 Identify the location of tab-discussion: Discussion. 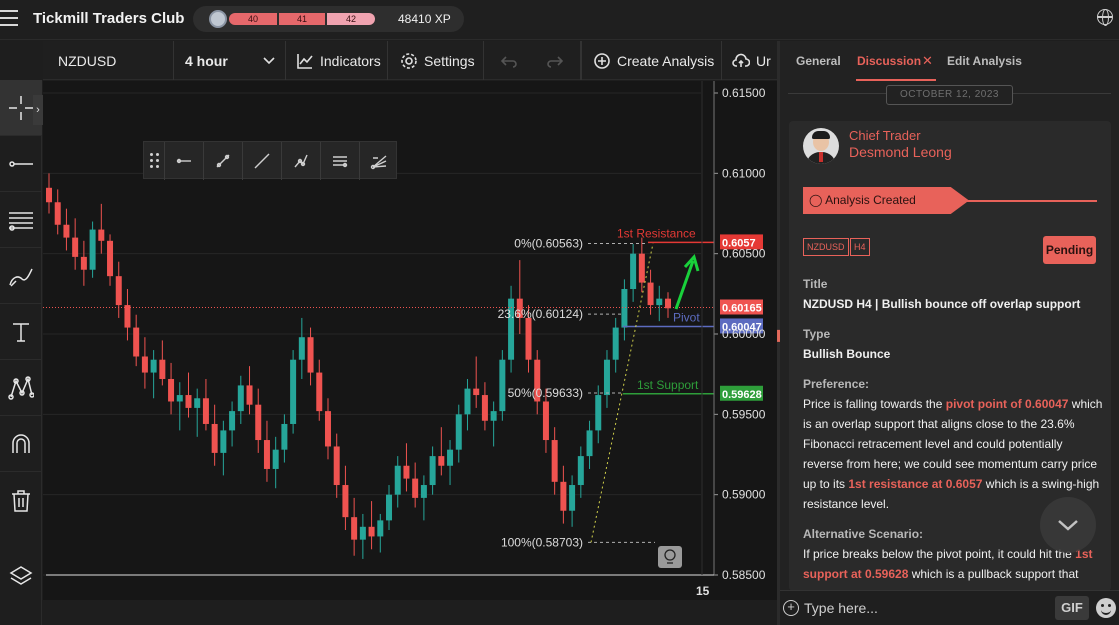
(889, 61).